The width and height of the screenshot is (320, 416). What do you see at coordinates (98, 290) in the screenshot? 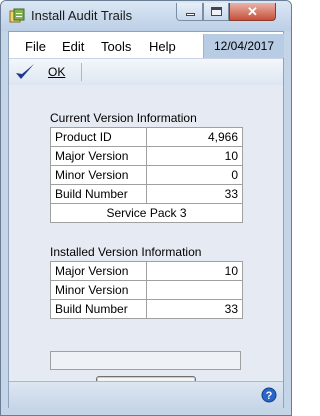
I see `installed-minor-version-label: Minor Version` at bounding box center [98, 290].